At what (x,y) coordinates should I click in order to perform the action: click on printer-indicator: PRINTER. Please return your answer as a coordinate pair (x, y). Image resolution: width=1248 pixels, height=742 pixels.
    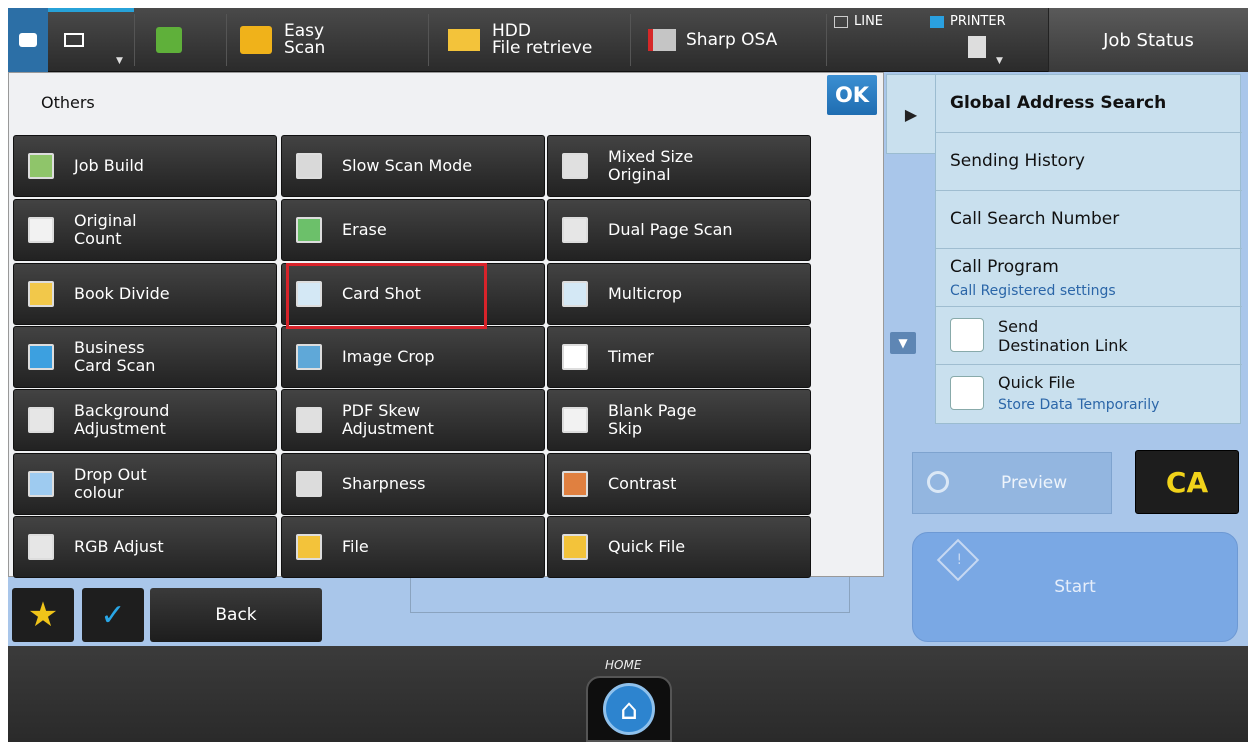
    Looking at the image, I should click on (968, 21).